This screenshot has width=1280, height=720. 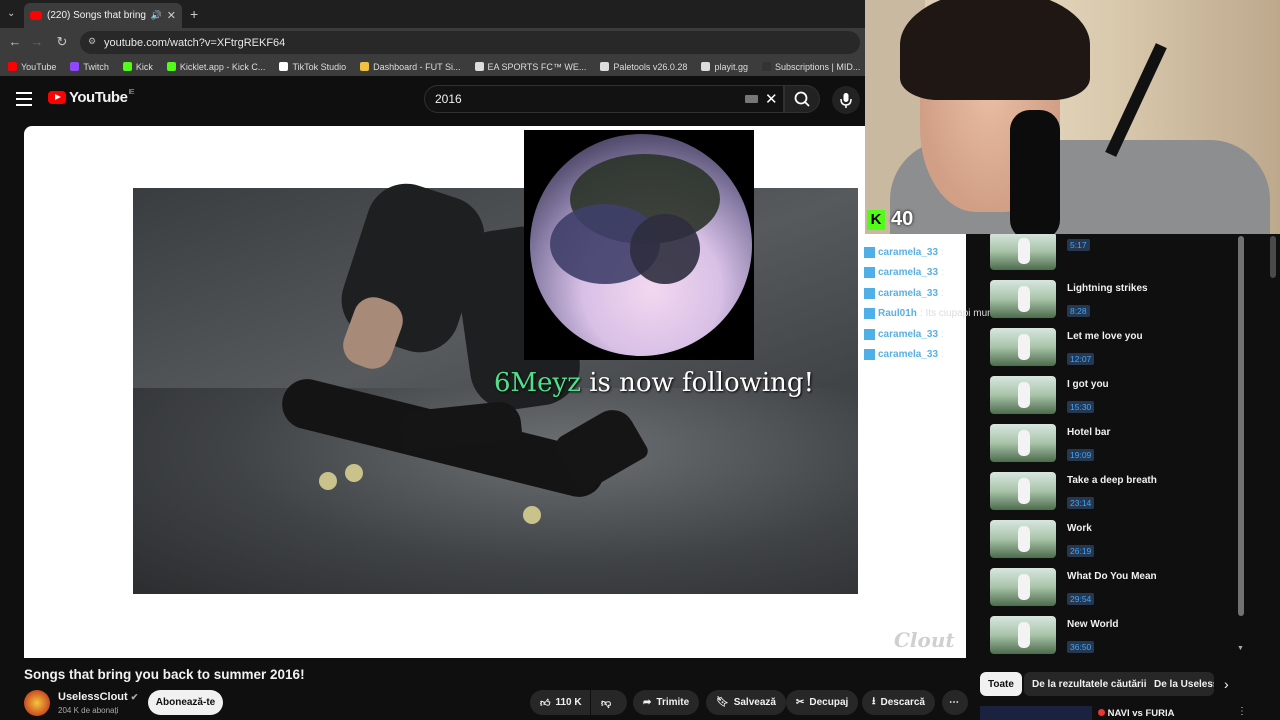 I want to click on playlist-item-timestamp: 12:07, so click(x=1081, y=359).